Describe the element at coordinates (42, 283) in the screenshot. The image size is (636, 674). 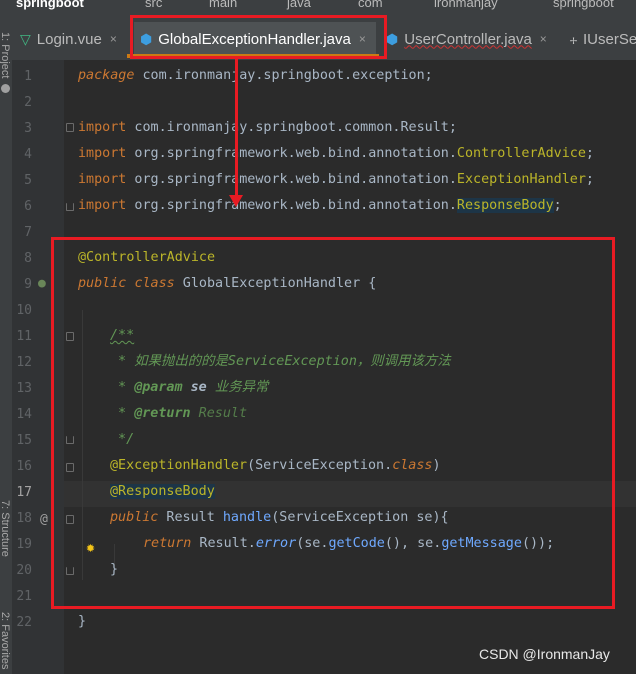
I see `spring-bean-icon: ●` at that location.